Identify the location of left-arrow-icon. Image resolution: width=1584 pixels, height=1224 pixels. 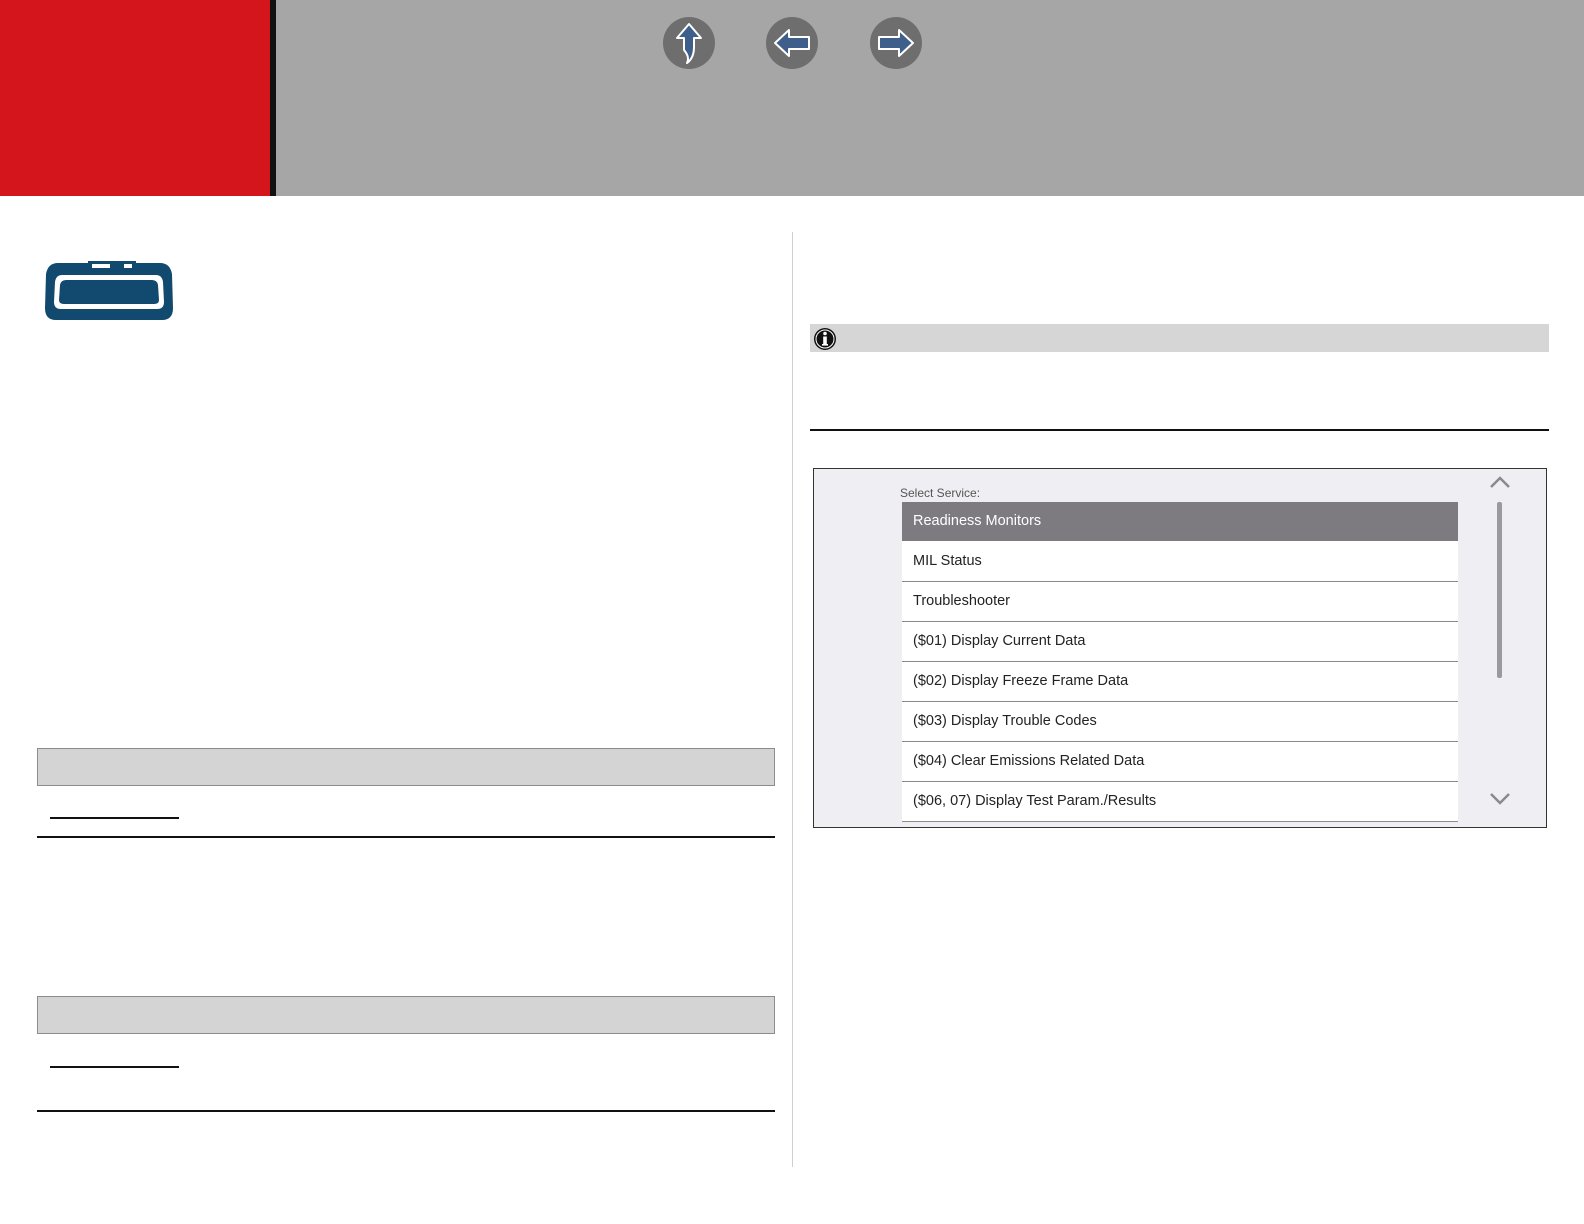
(792, 43).